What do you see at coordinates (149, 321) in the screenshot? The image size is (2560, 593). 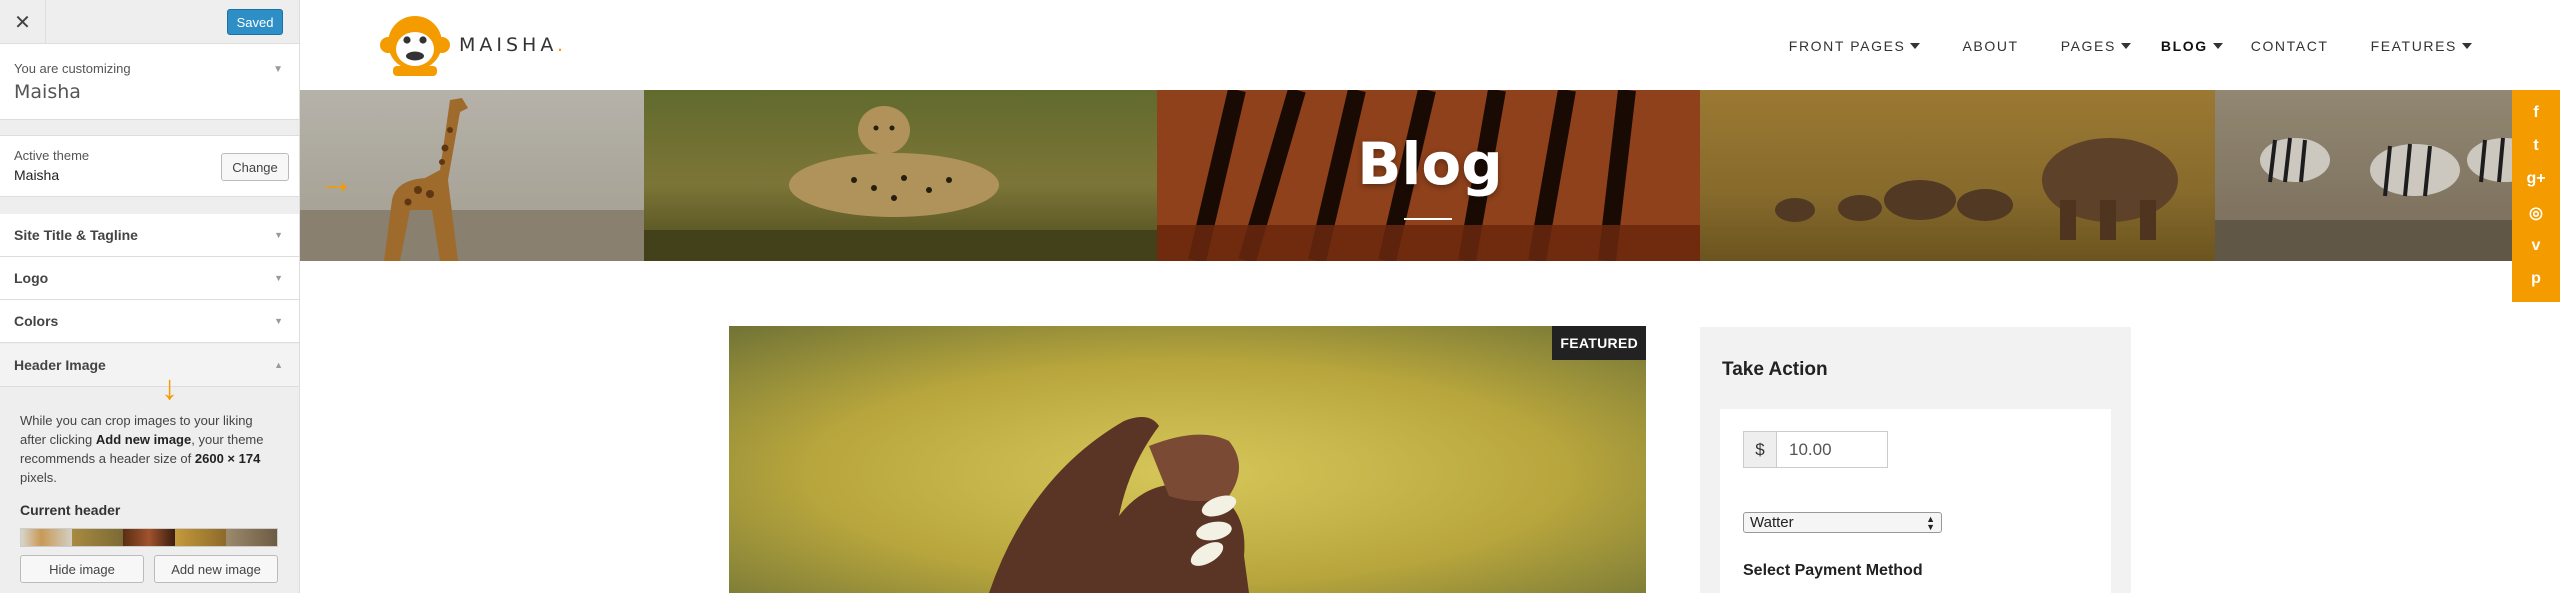 I see `section-colors: Colors ▼` at bounding box center [149, 321].